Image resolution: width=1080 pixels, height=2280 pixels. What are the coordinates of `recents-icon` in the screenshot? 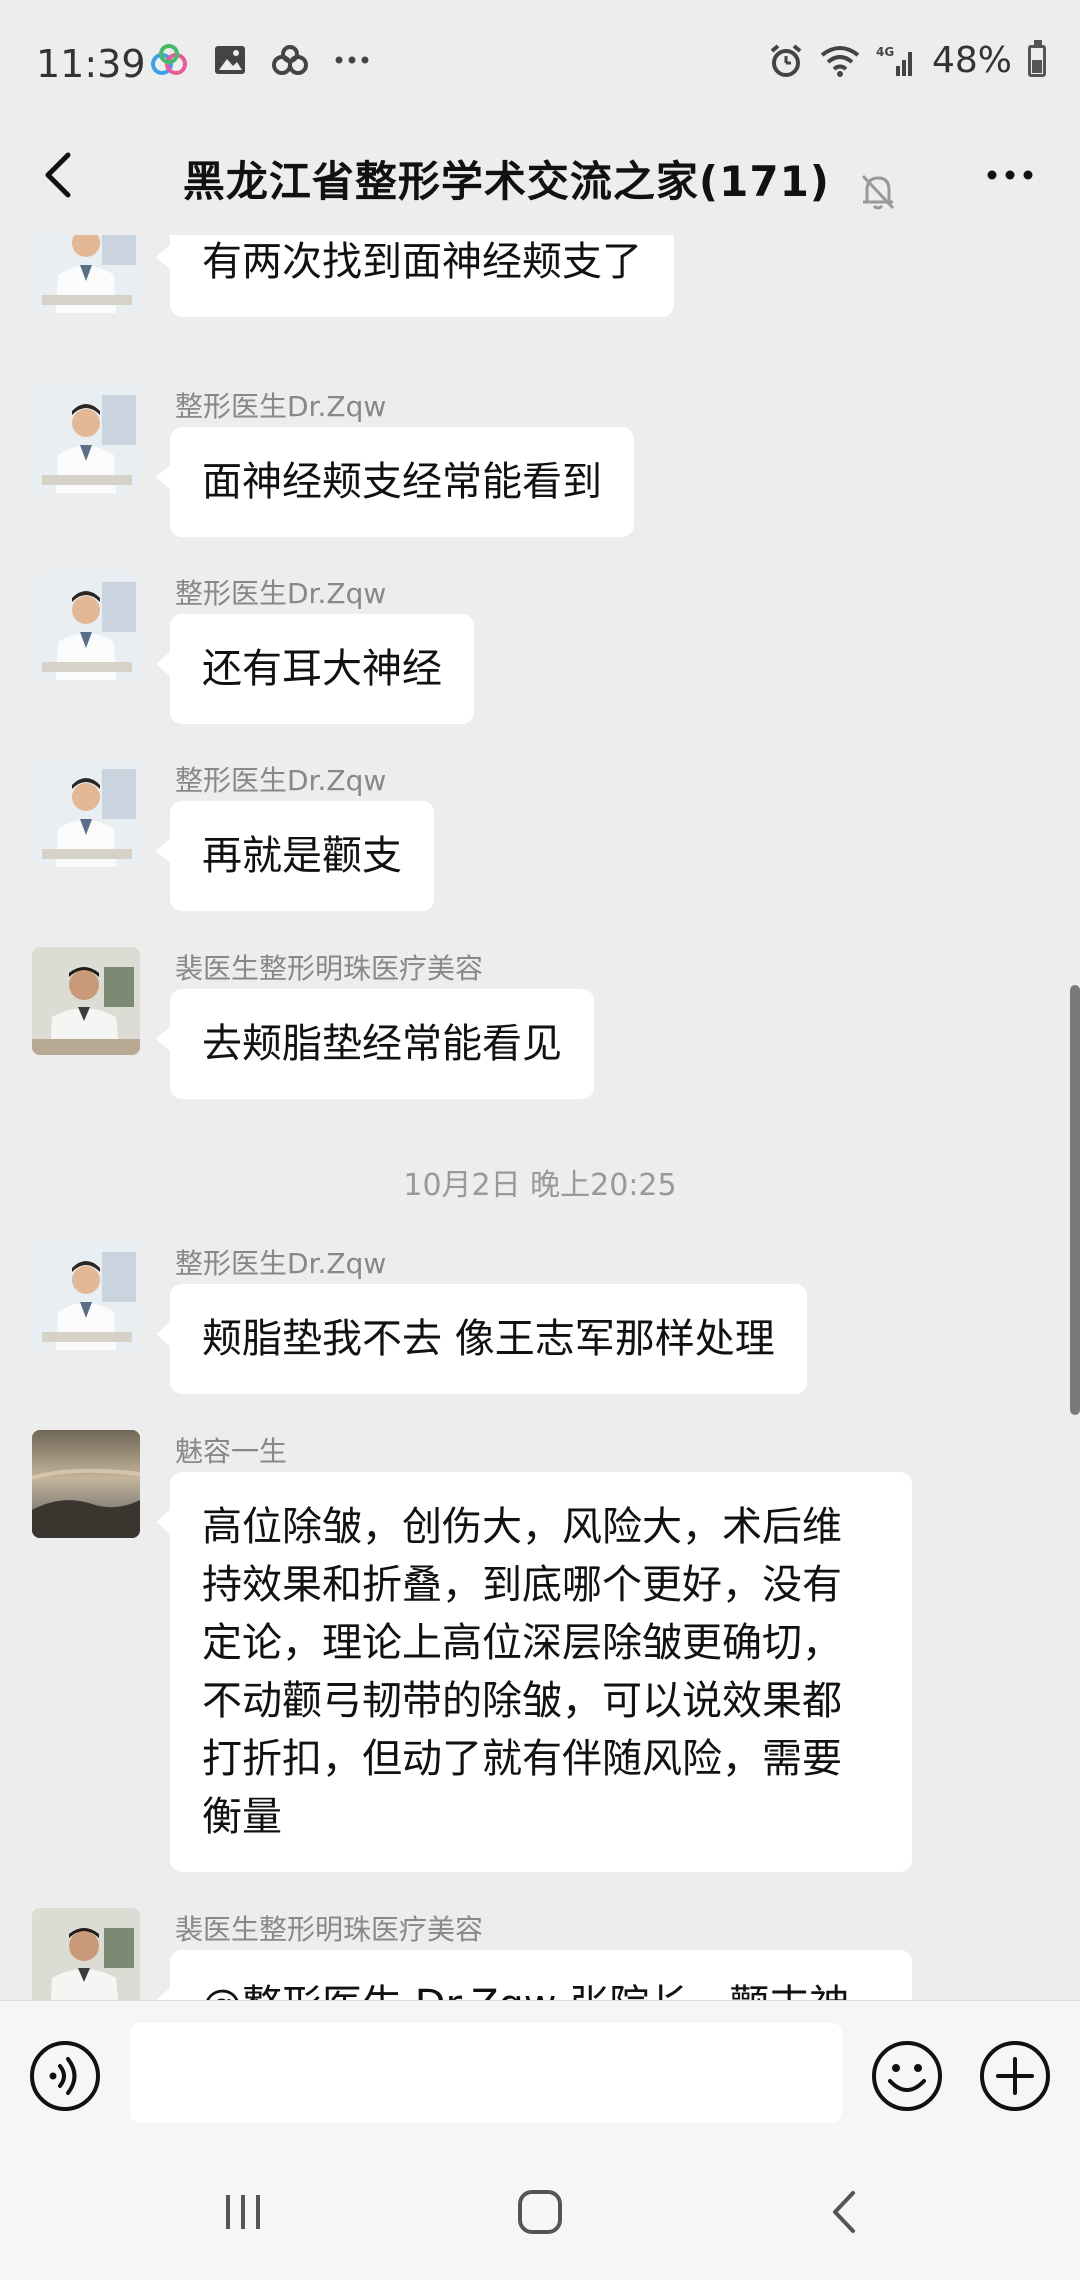 It's located at (243, 2212).